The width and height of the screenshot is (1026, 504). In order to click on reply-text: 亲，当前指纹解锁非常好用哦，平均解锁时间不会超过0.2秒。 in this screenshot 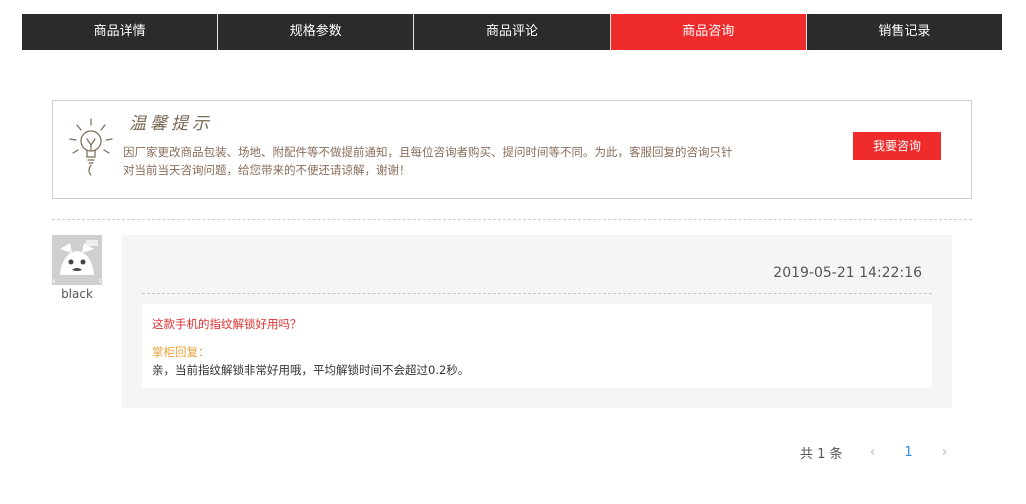, I will do `click(311, 370)`.